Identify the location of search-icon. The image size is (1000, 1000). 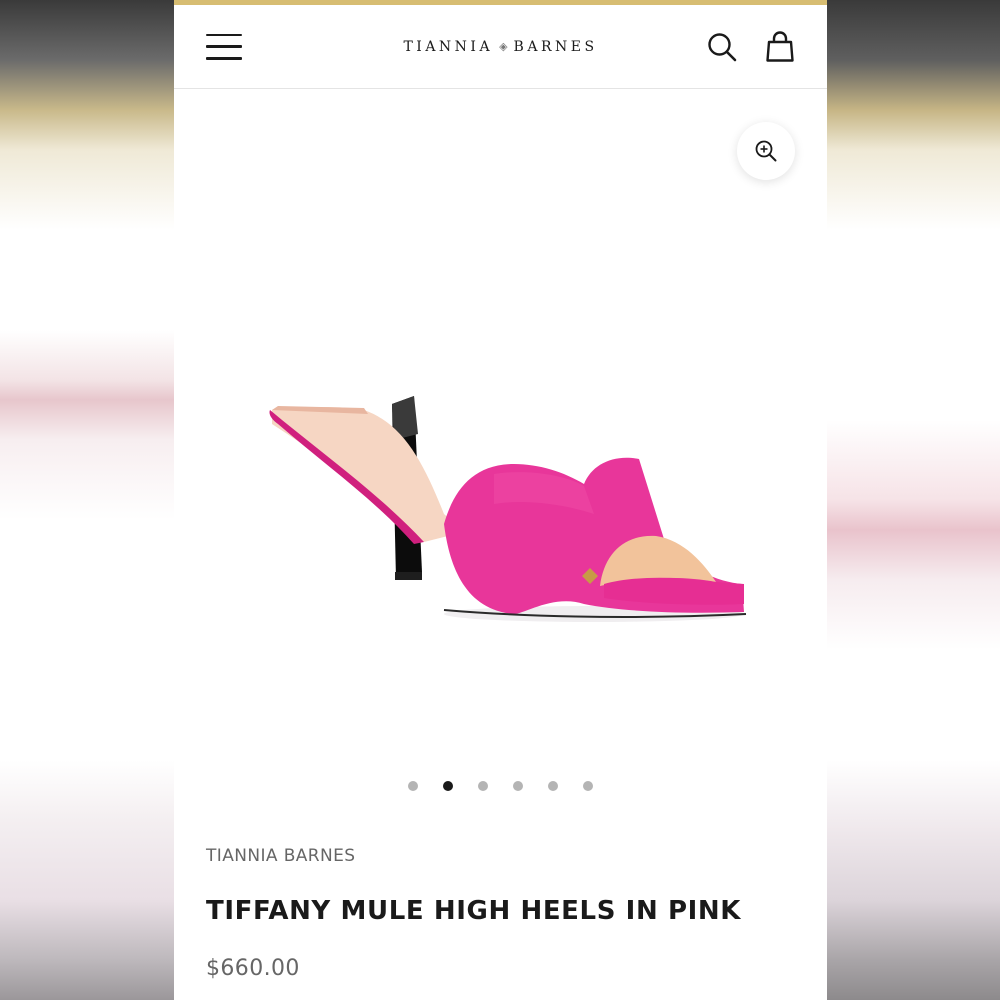
(722, 46).